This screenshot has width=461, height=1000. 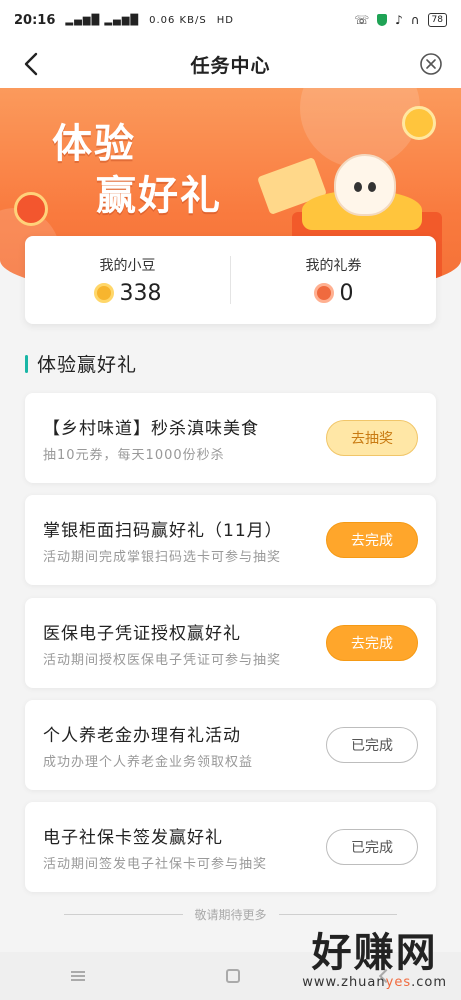 What do you see at coordinates (333, 280) in the screenshot?
I see `coupons-stat: 我的礼券 0` at bounding box center [333, 280].